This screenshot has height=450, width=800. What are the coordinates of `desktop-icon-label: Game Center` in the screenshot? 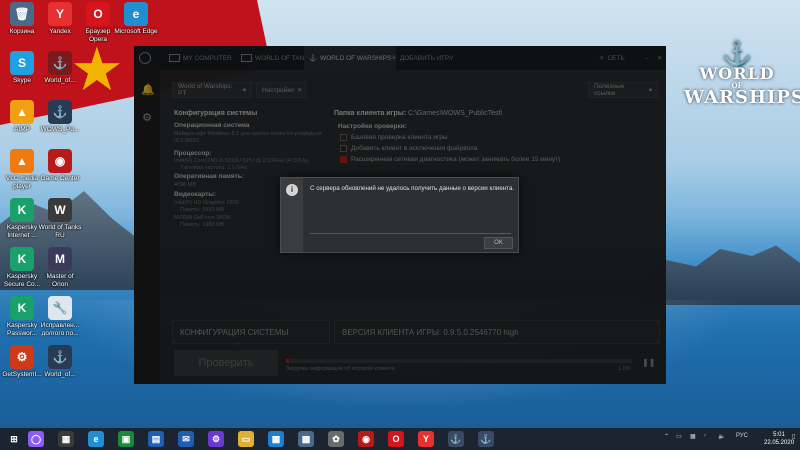 It's located at (60, 178).